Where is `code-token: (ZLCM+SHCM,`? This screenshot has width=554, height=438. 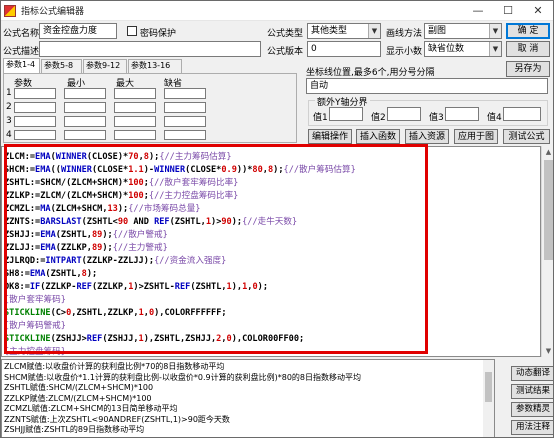 code-token: (ZLCM+SHCM, is located at coordinates (79, 209).